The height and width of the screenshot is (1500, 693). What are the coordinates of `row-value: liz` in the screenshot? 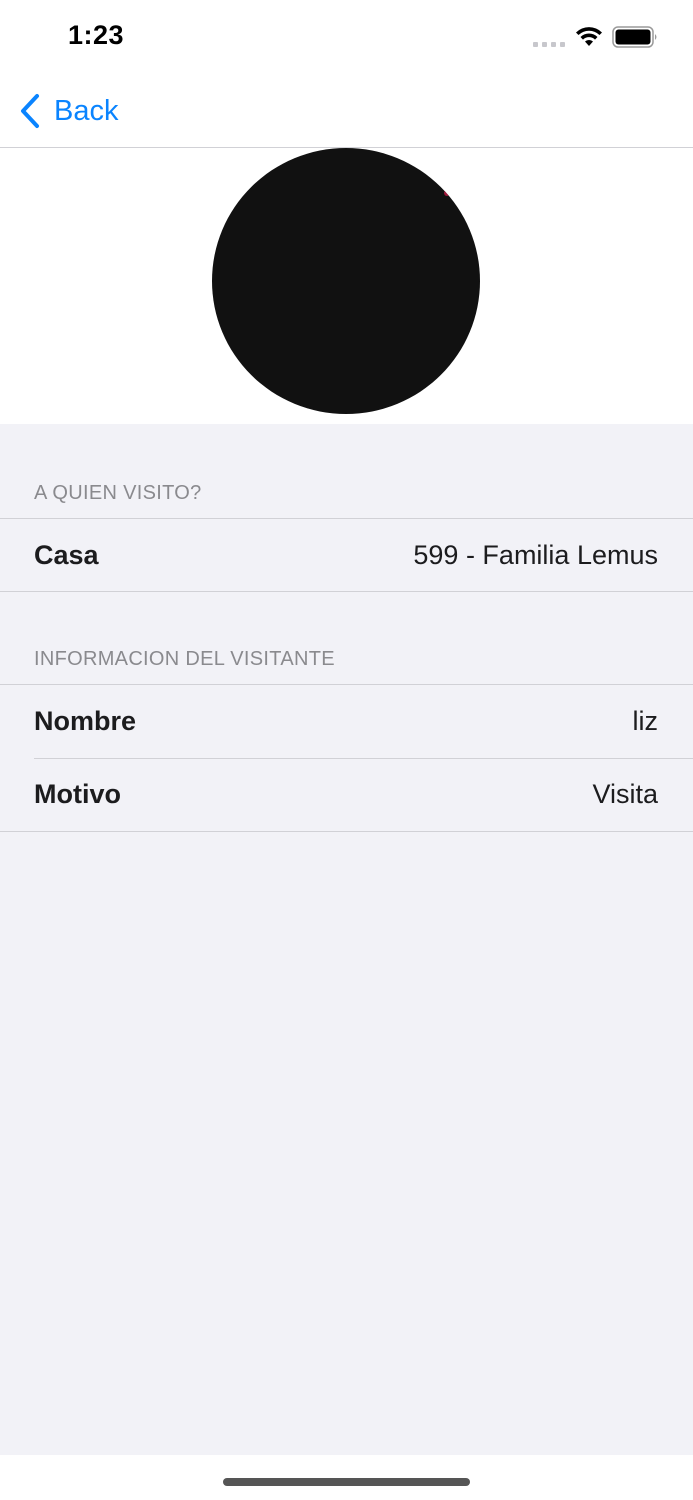 It's located at (645, 721).